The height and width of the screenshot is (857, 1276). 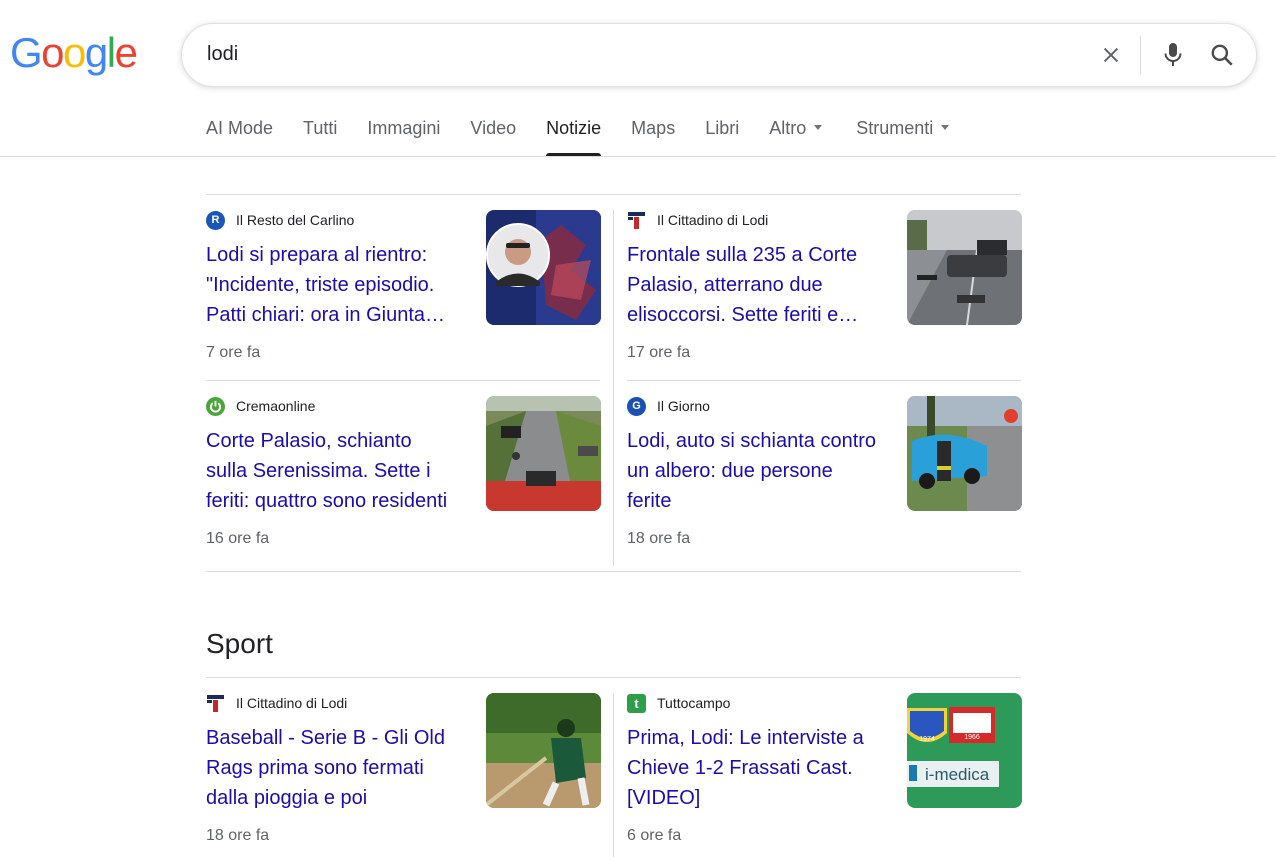 I want to click on favicon-letter: R, so click(x=215, y=220).